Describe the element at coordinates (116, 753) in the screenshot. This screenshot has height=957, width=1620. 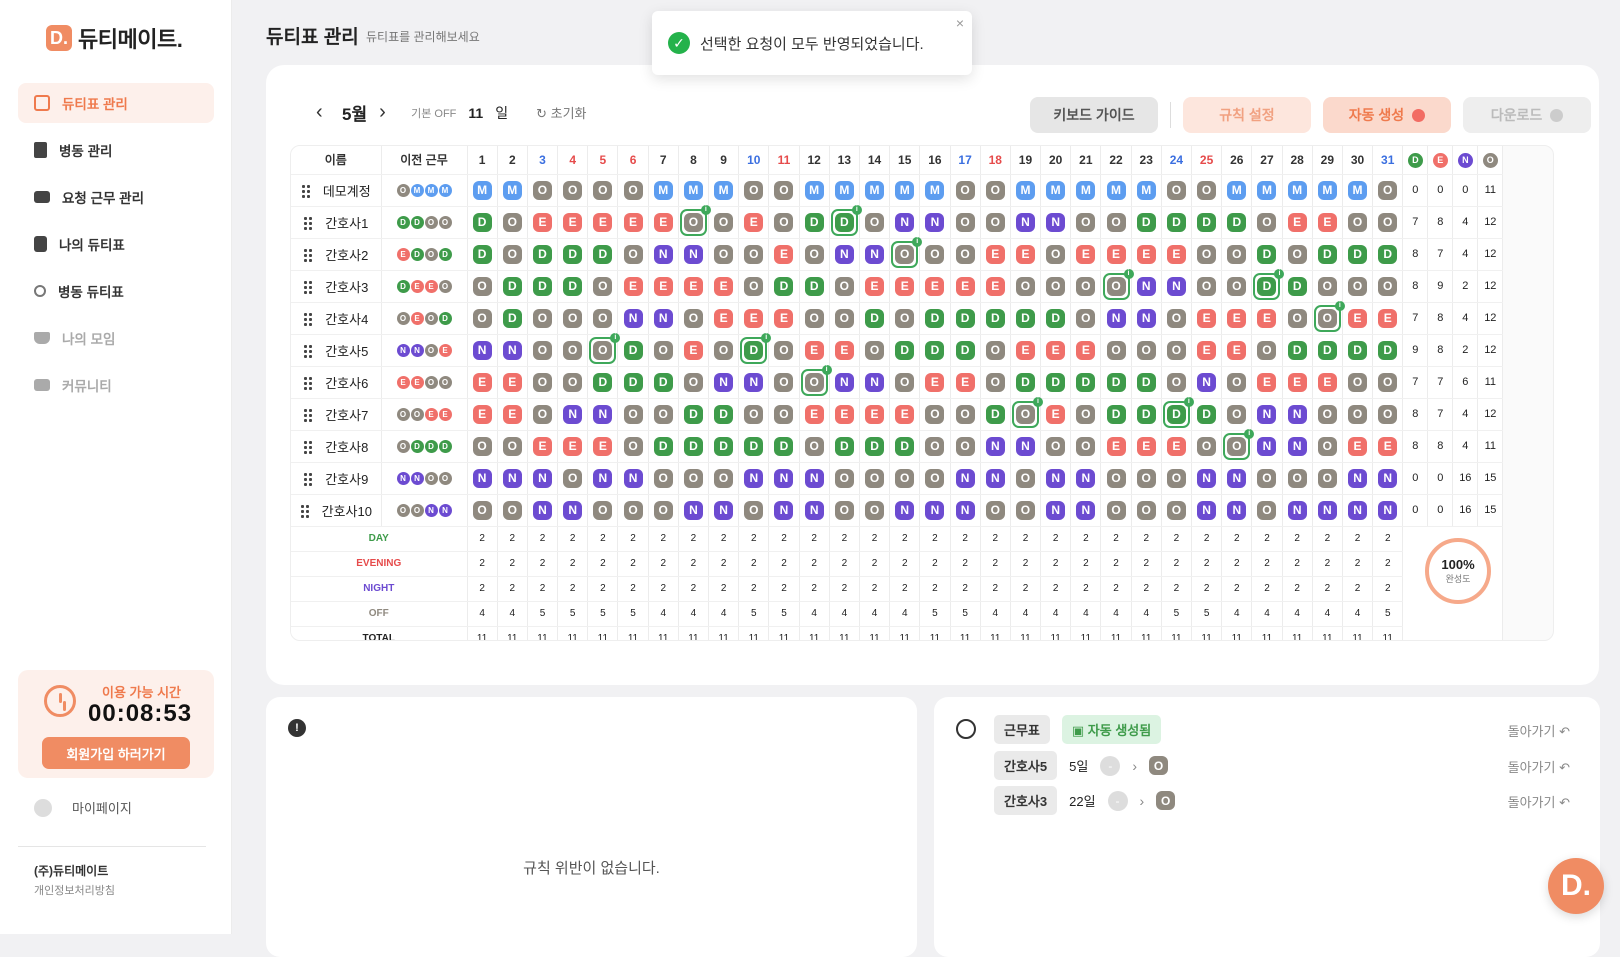
I see `signup-button: 회원가입 하러가기` at that location.